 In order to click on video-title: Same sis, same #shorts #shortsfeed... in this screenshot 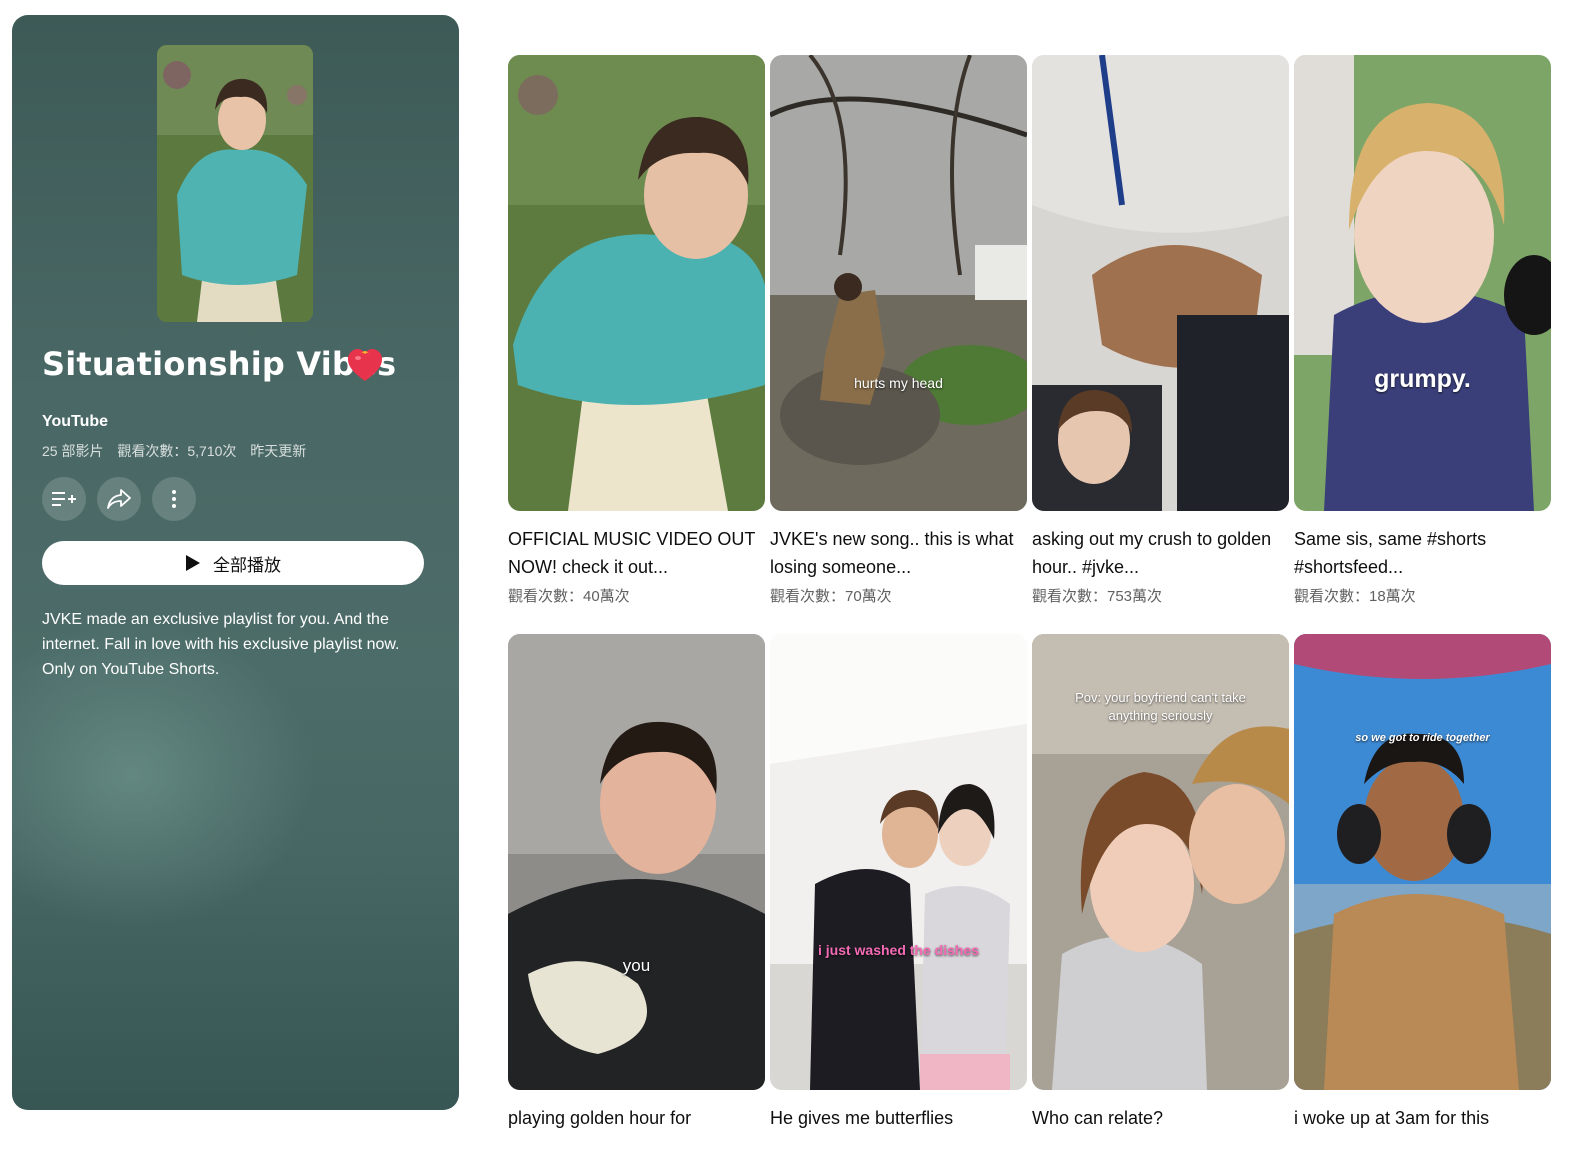, I will do `click(1422, 553)`.